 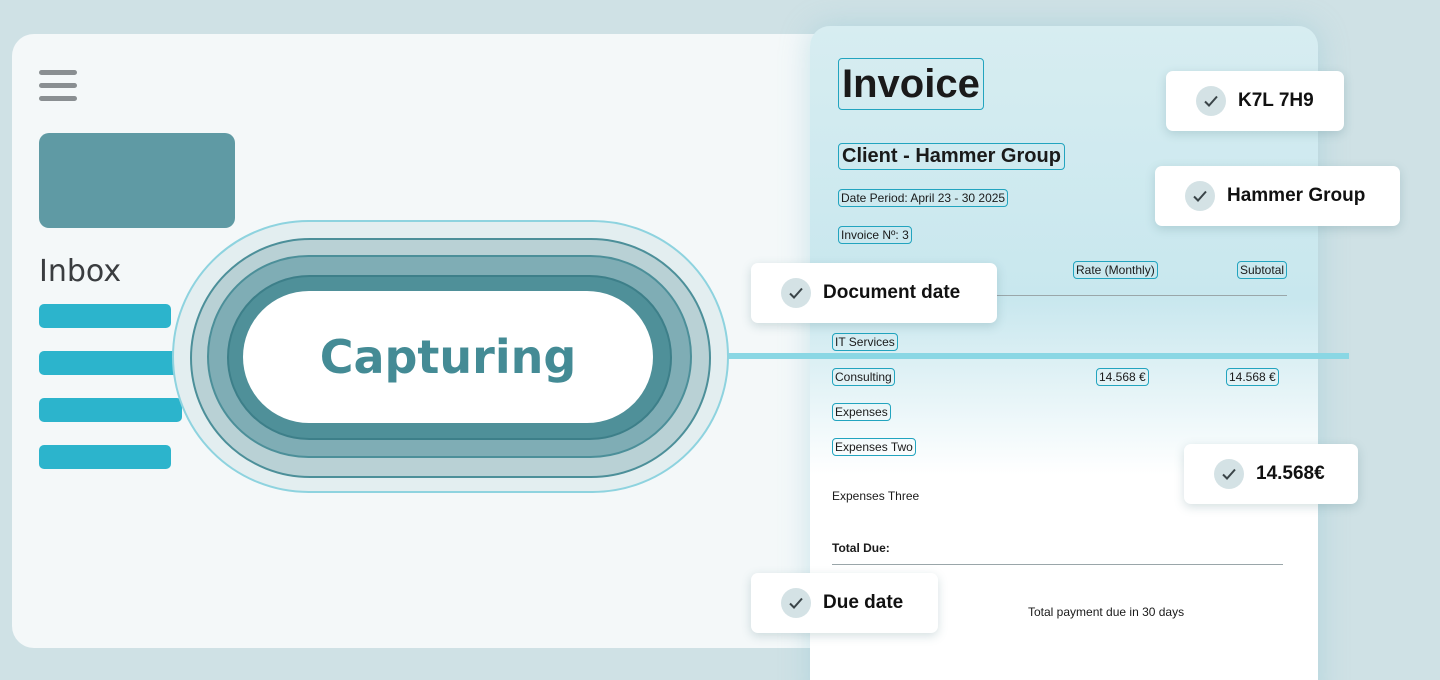 I want to click on chip-company: Hammer Group, so click(x=1277, y=196).